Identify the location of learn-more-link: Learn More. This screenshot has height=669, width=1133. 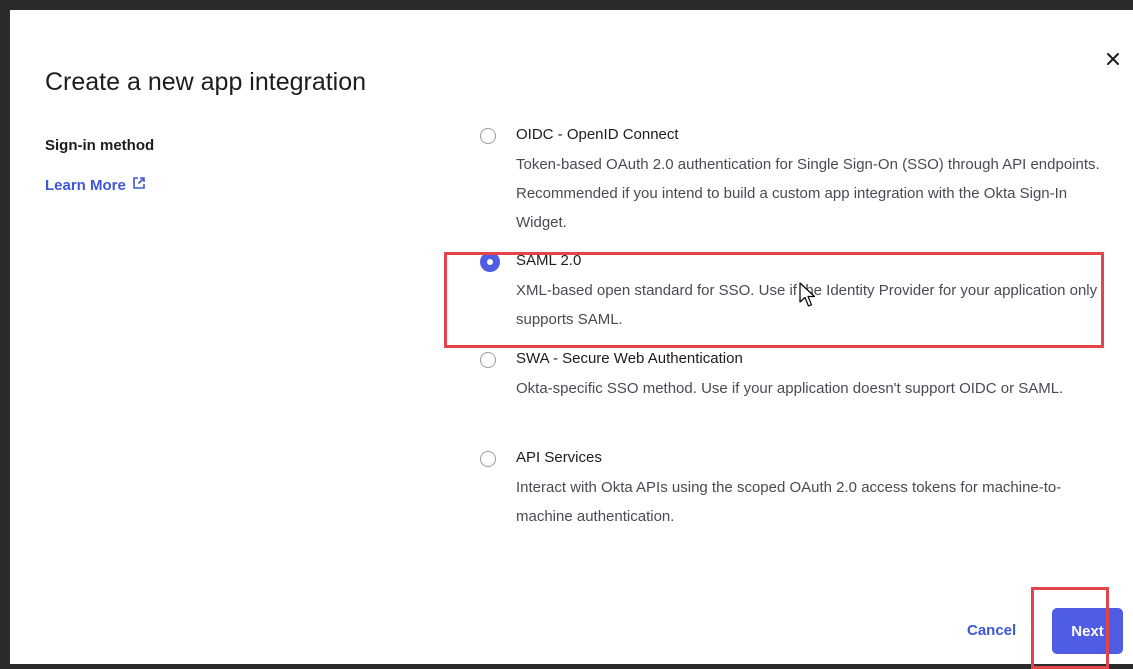
(95, 185).